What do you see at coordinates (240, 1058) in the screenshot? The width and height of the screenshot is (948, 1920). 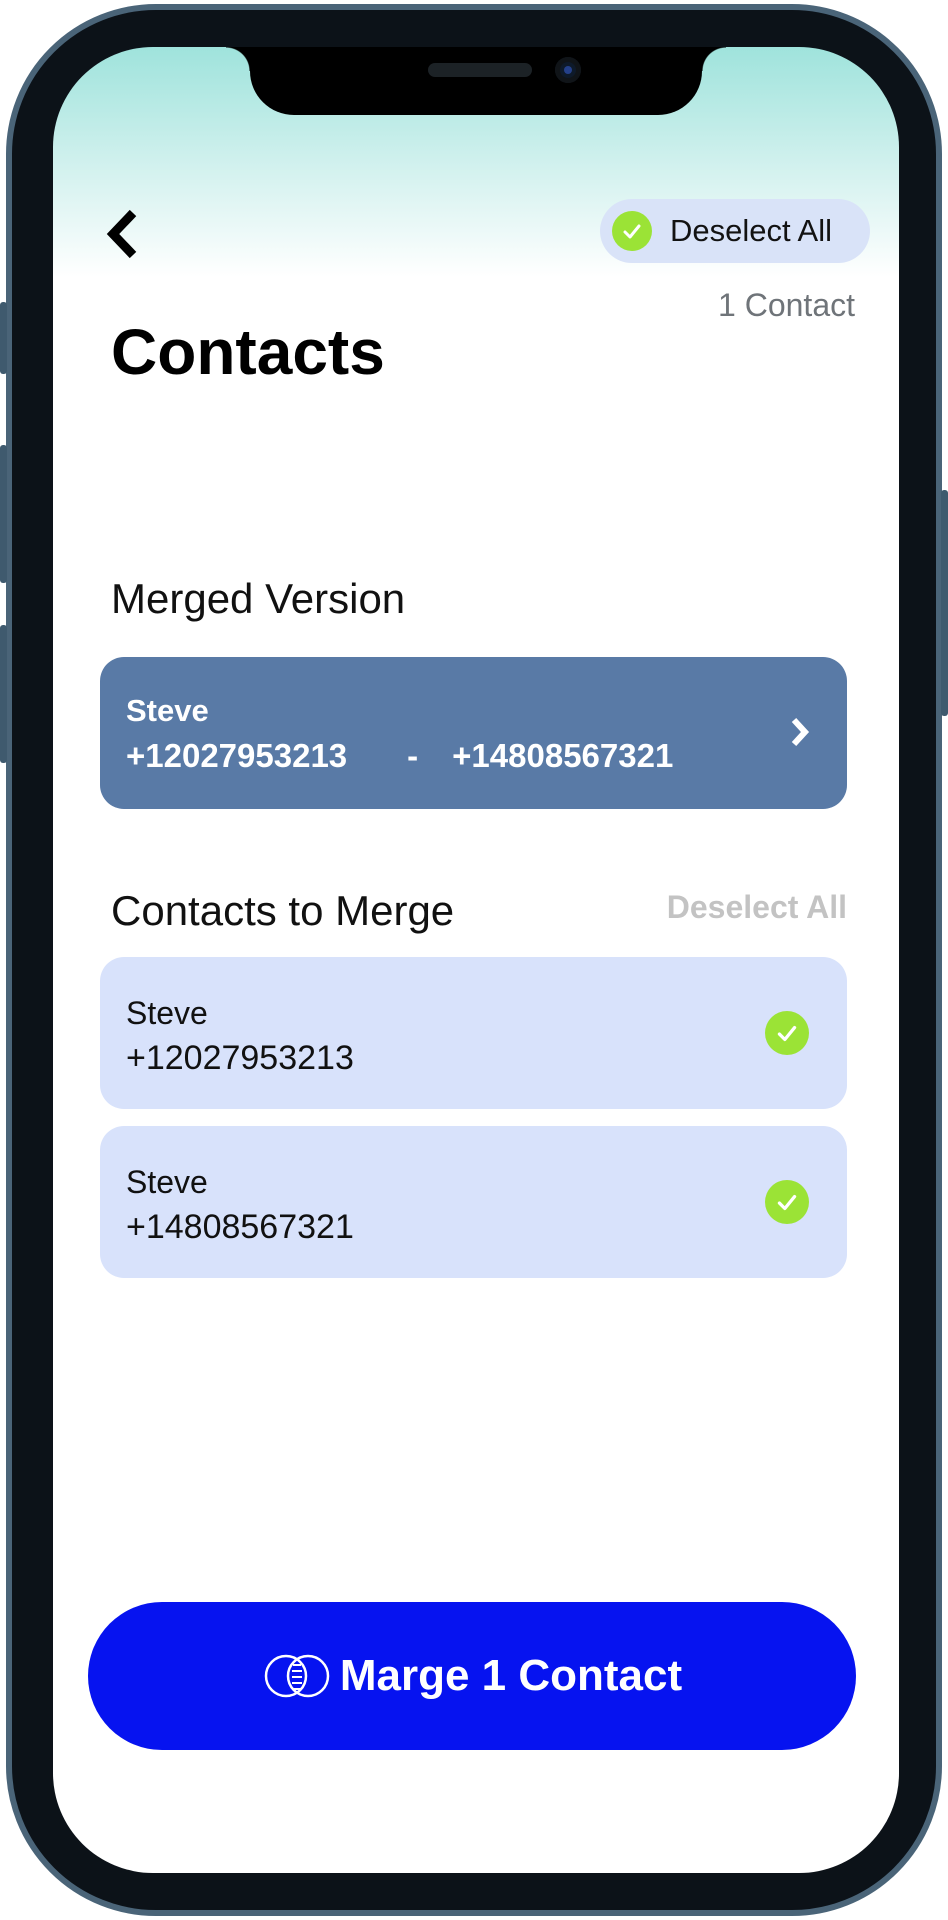 I see `contact-phone: +12027953213` at bounding box center [240, 1058].